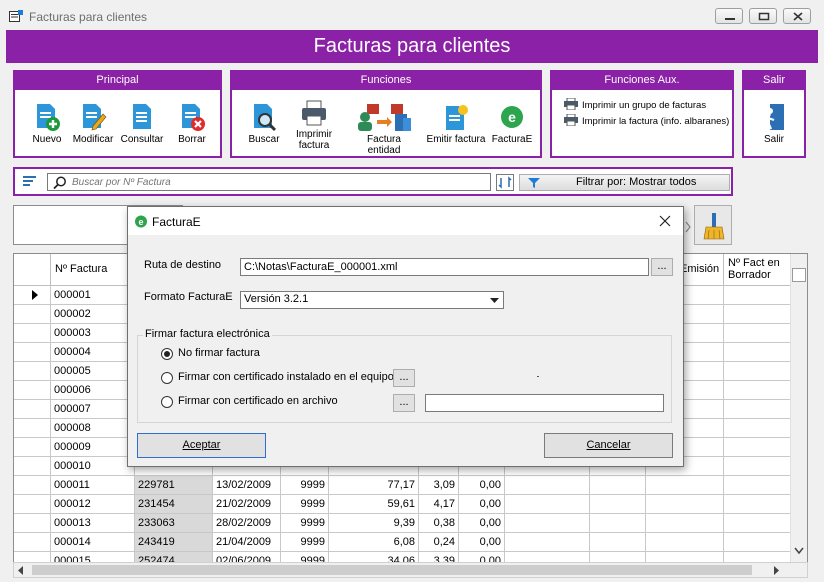  Describe the element at coordinates (384, 129) in the screenshot. I see `factura-entidad-button: Factura entidad` at that location.